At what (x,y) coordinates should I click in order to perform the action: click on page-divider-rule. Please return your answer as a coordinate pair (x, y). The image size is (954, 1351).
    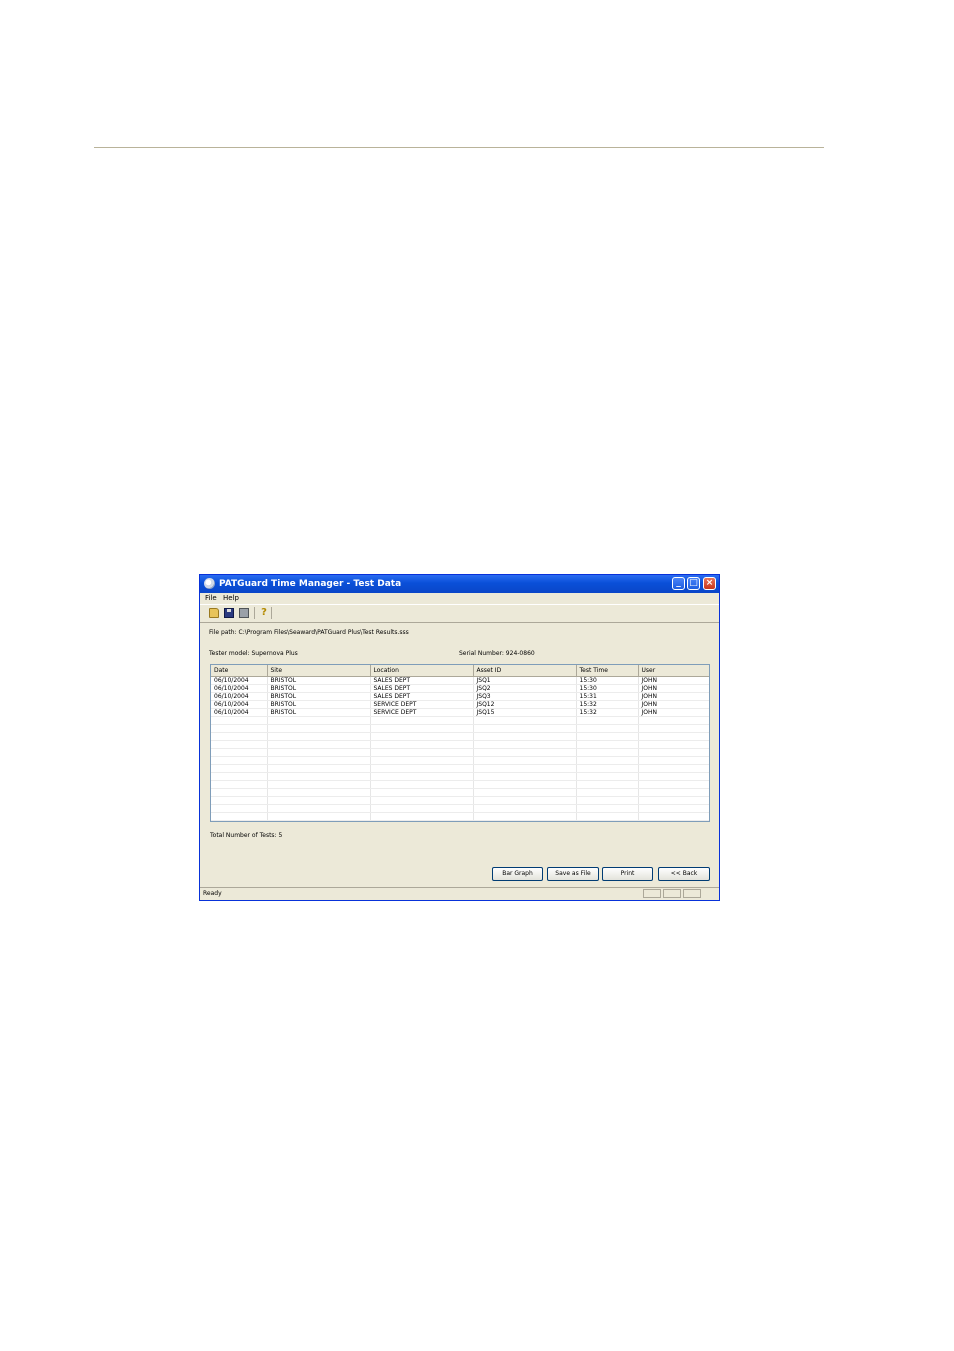
    Looking at the image, I should click on (459, 147).